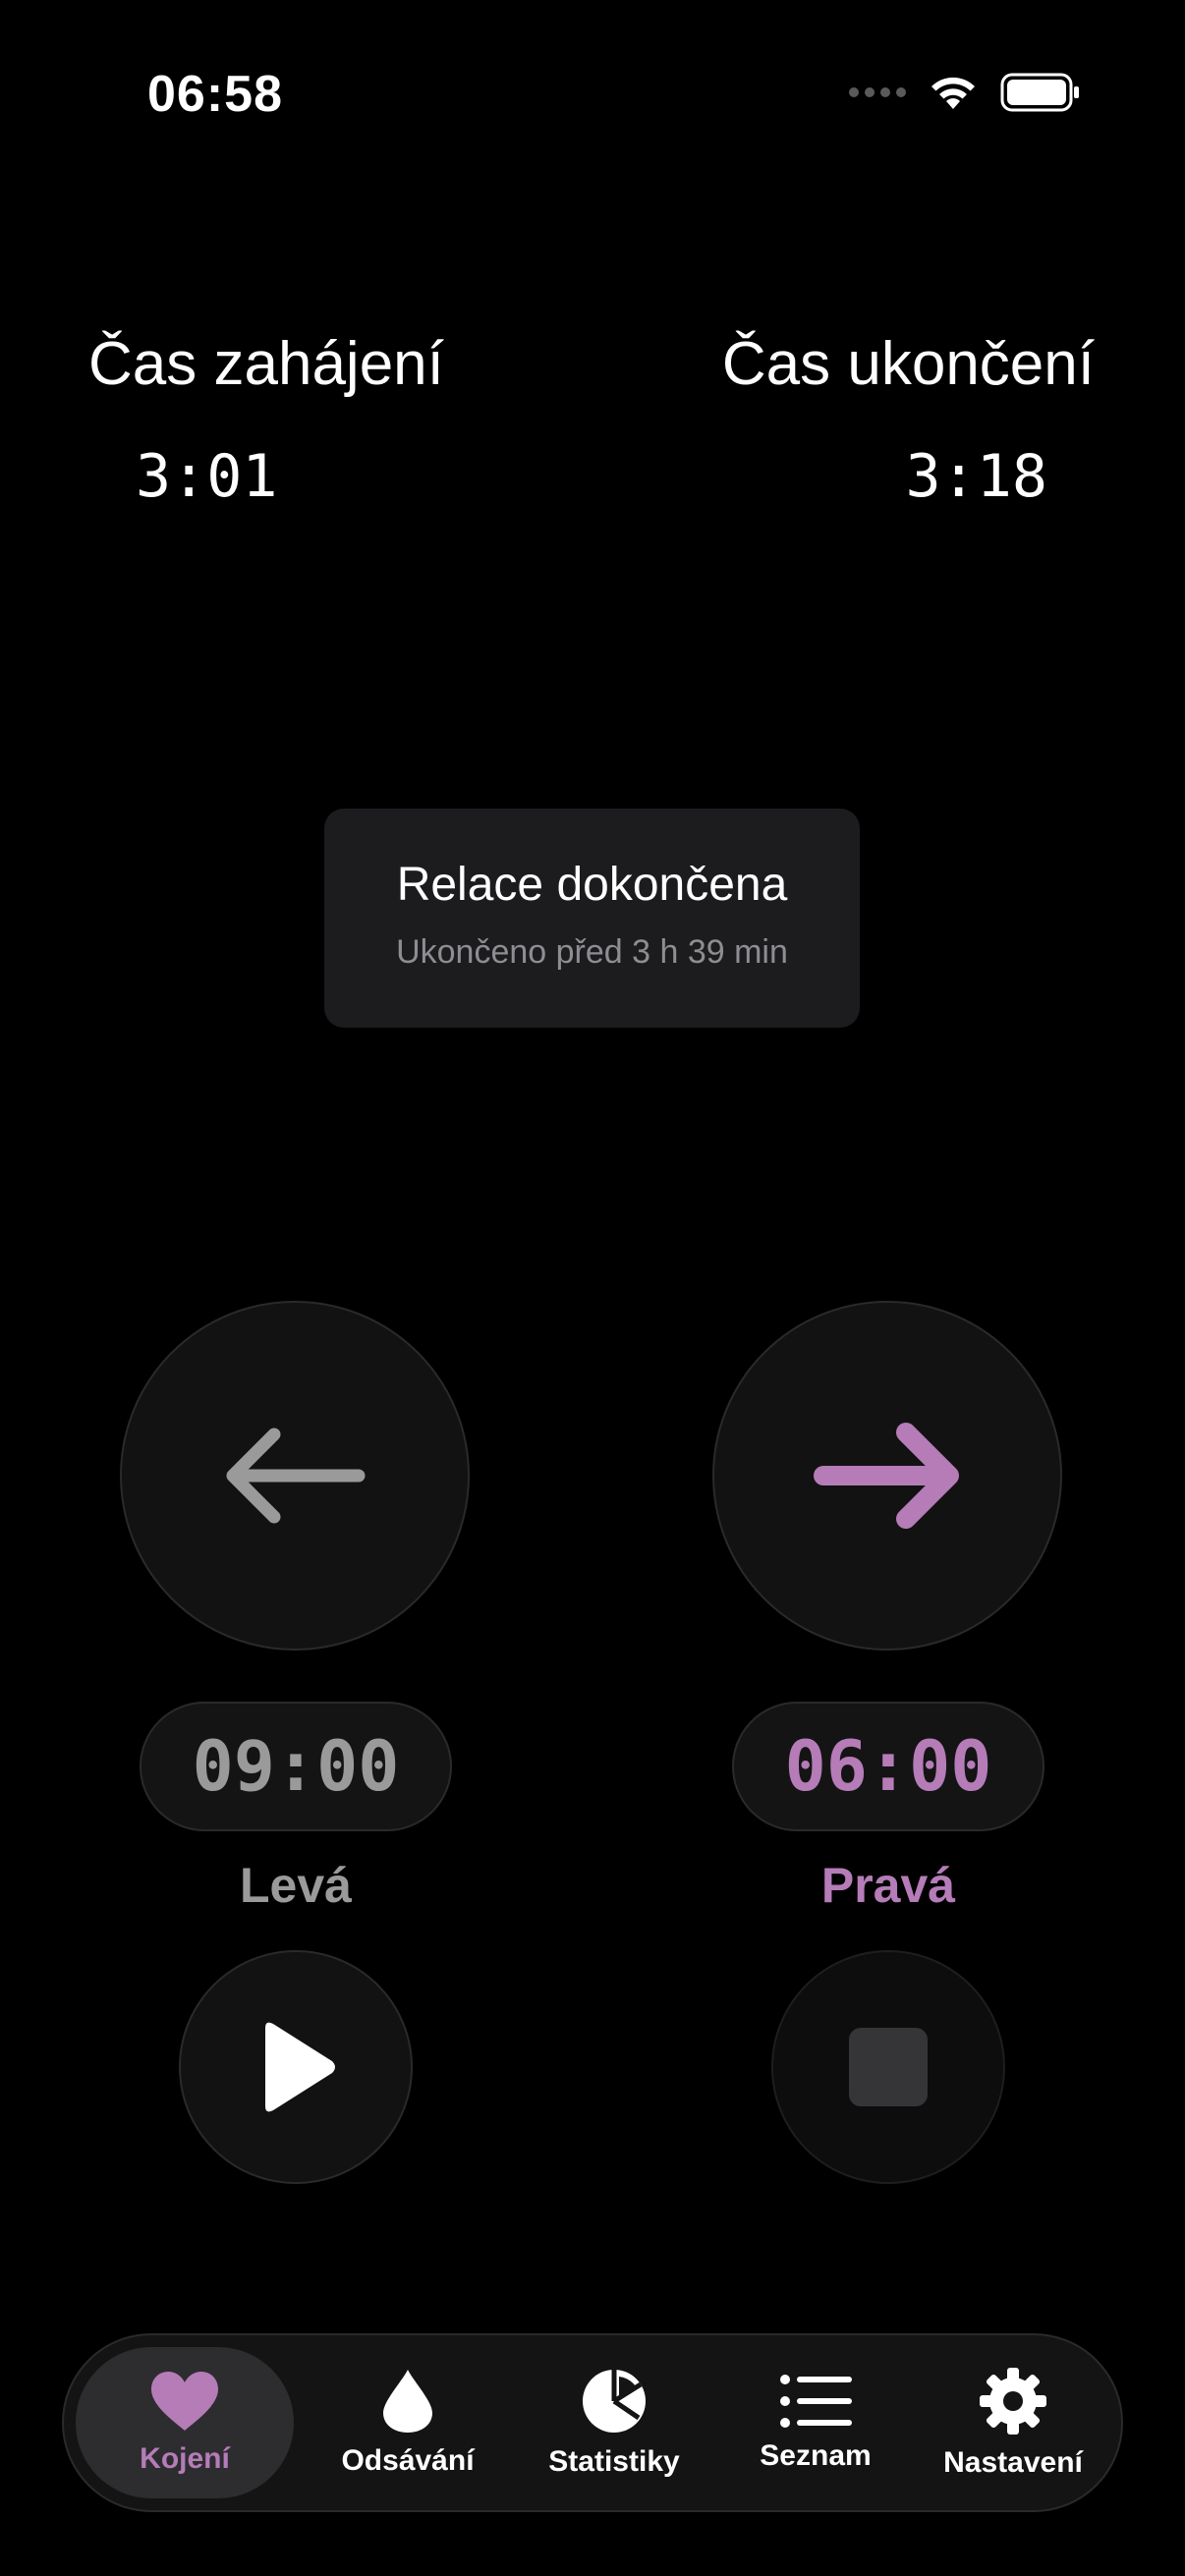 The image size is (1185, 2576). I want to click on left-side-button, so click(295, 1476).